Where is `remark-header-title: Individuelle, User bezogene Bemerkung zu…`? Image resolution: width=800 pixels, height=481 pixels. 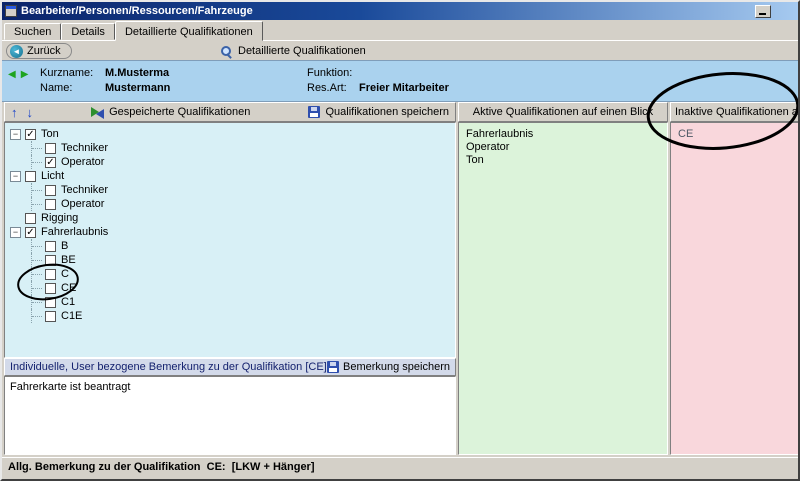 remark-header-title: Individuelle, User bezogene Bemerkung zu… is located at coordinates (168, 367).